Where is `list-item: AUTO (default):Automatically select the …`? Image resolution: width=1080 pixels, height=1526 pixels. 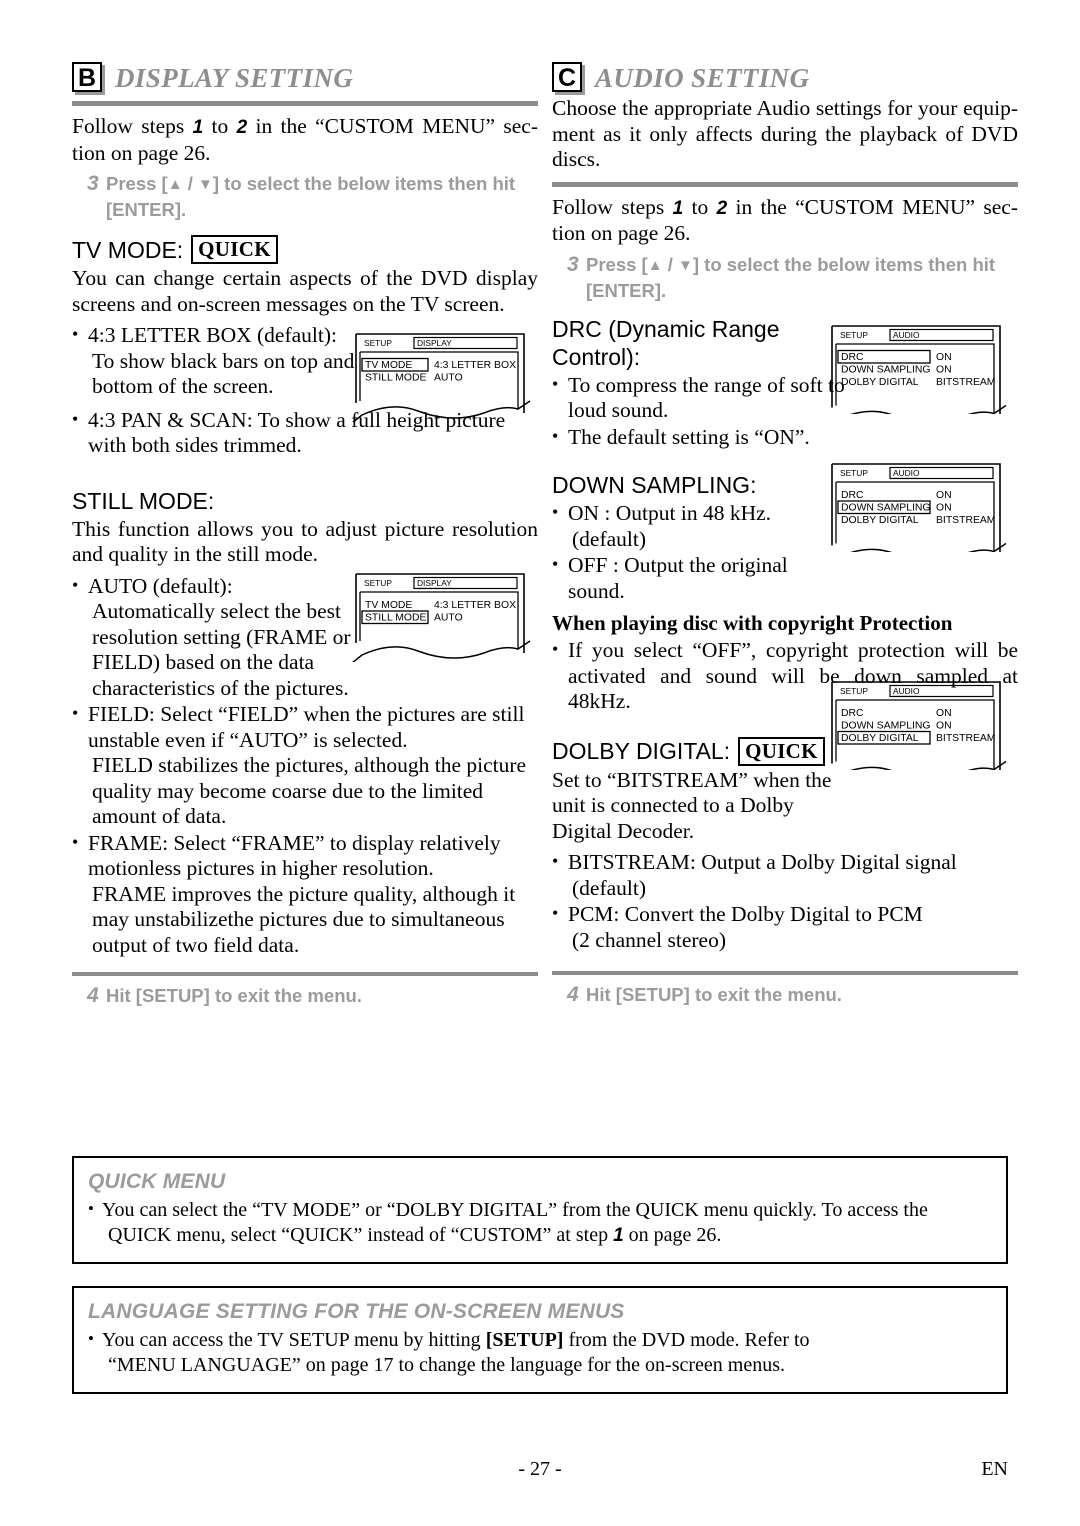
list-item: AUTO (default):Automatically select the … is located at coordinates (219, 637).